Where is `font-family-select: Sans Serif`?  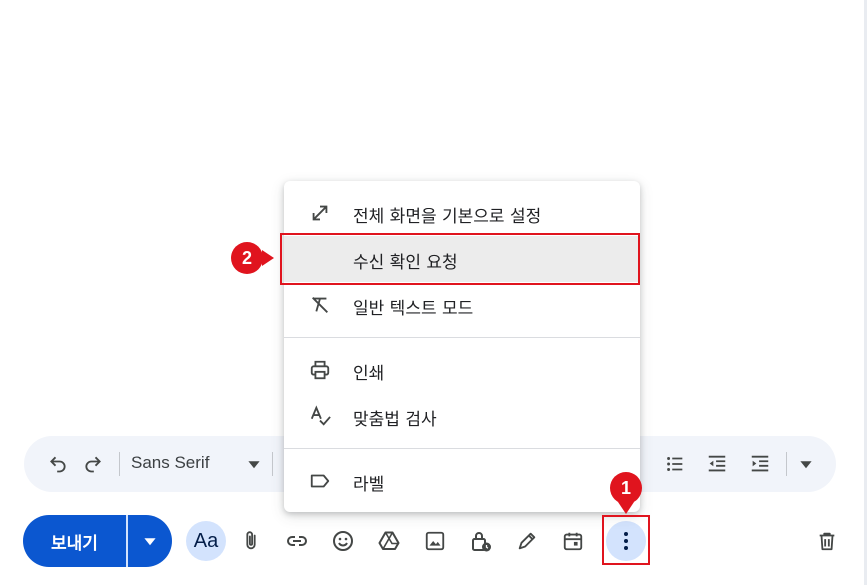 font-family-select: Sans Serif is located at coordinates (170, 463).